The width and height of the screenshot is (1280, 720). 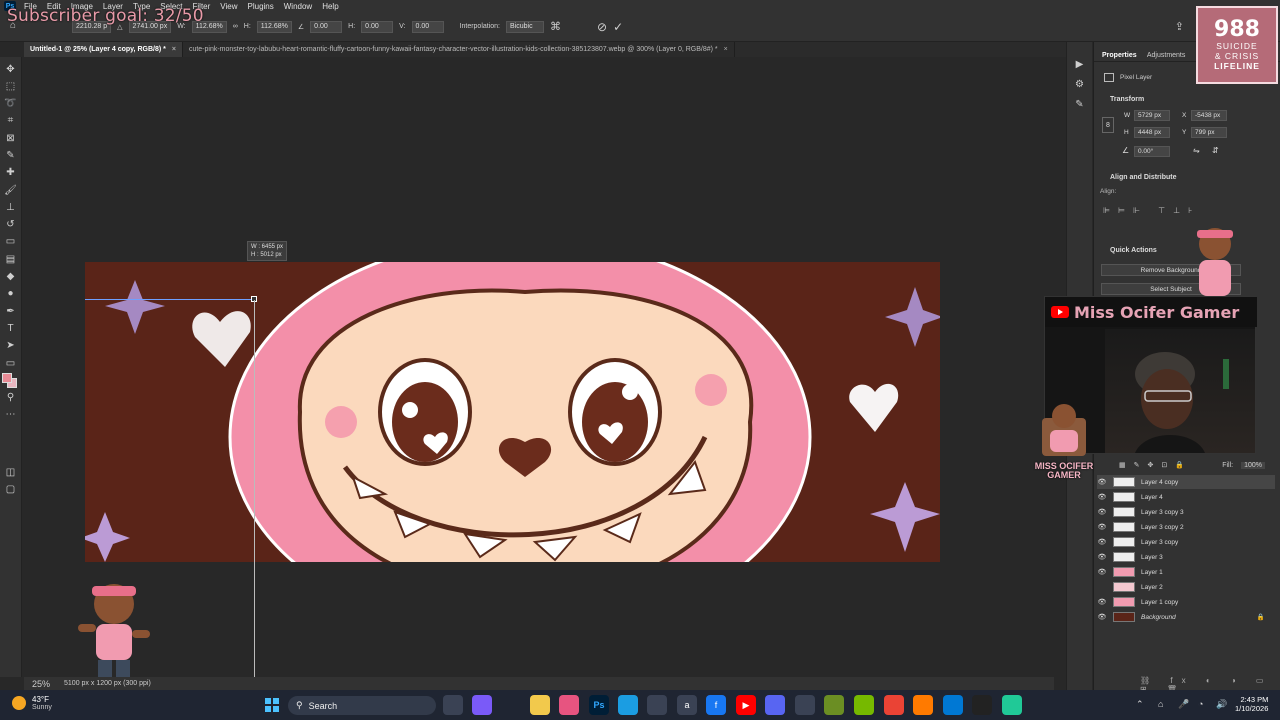 What do you see at coordinates (1152, 115) in the screenshot?
I see `width-field: 5729 px` at bounding box center [1152, 115].